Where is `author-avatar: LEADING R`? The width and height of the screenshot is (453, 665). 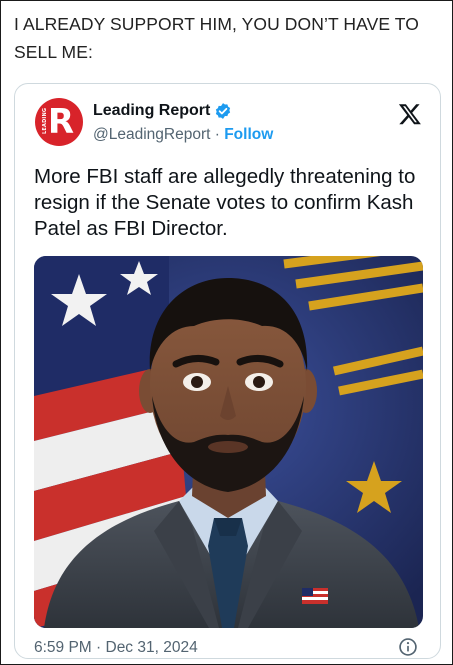 author-avatar: LEADING R is located at coordinates (59, 122).